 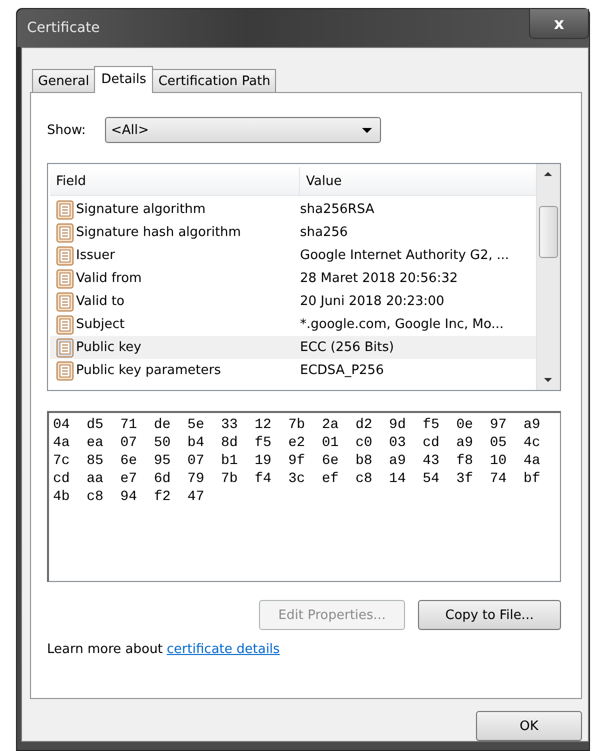 What do you see at coordinates (293, 347) in the screenshot?
I see `list-row: Public key ECC (256 Bits)` at bounding box center [293, 347].